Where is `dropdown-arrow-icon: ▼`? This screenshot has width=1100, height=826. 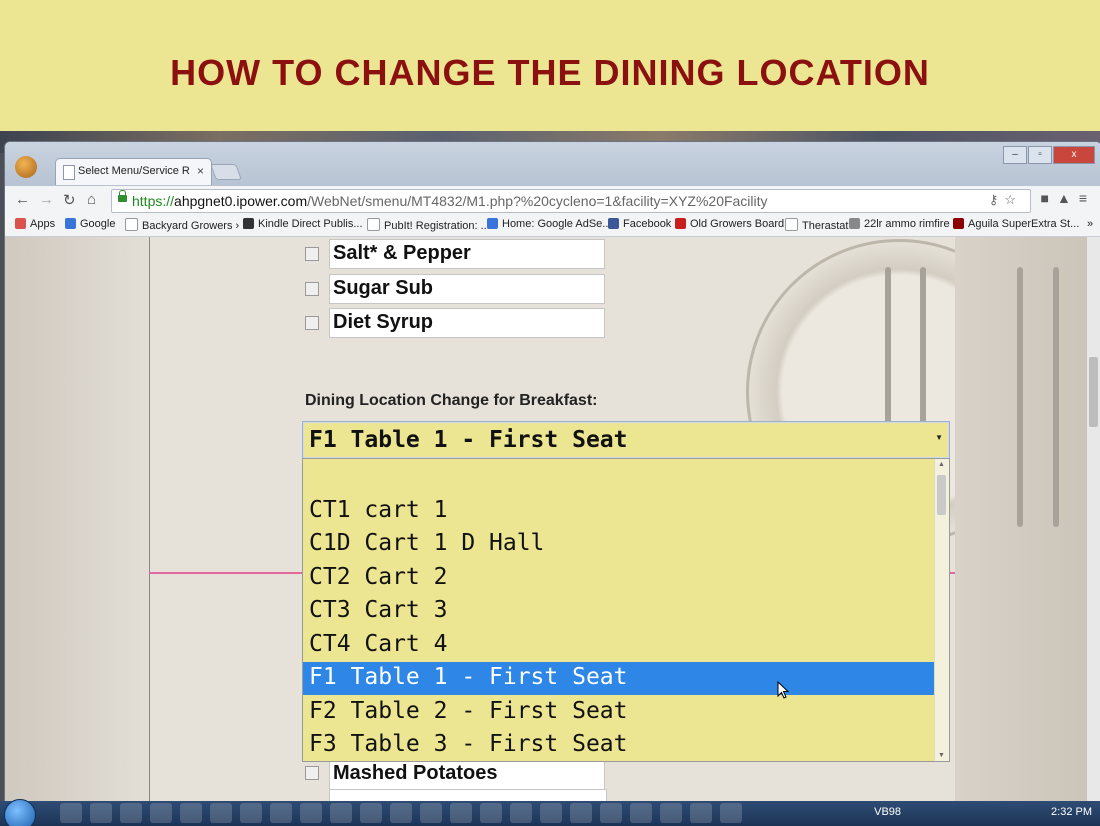
dropdown-arrow-icon: ▼ is located at coordinates (939, 437).